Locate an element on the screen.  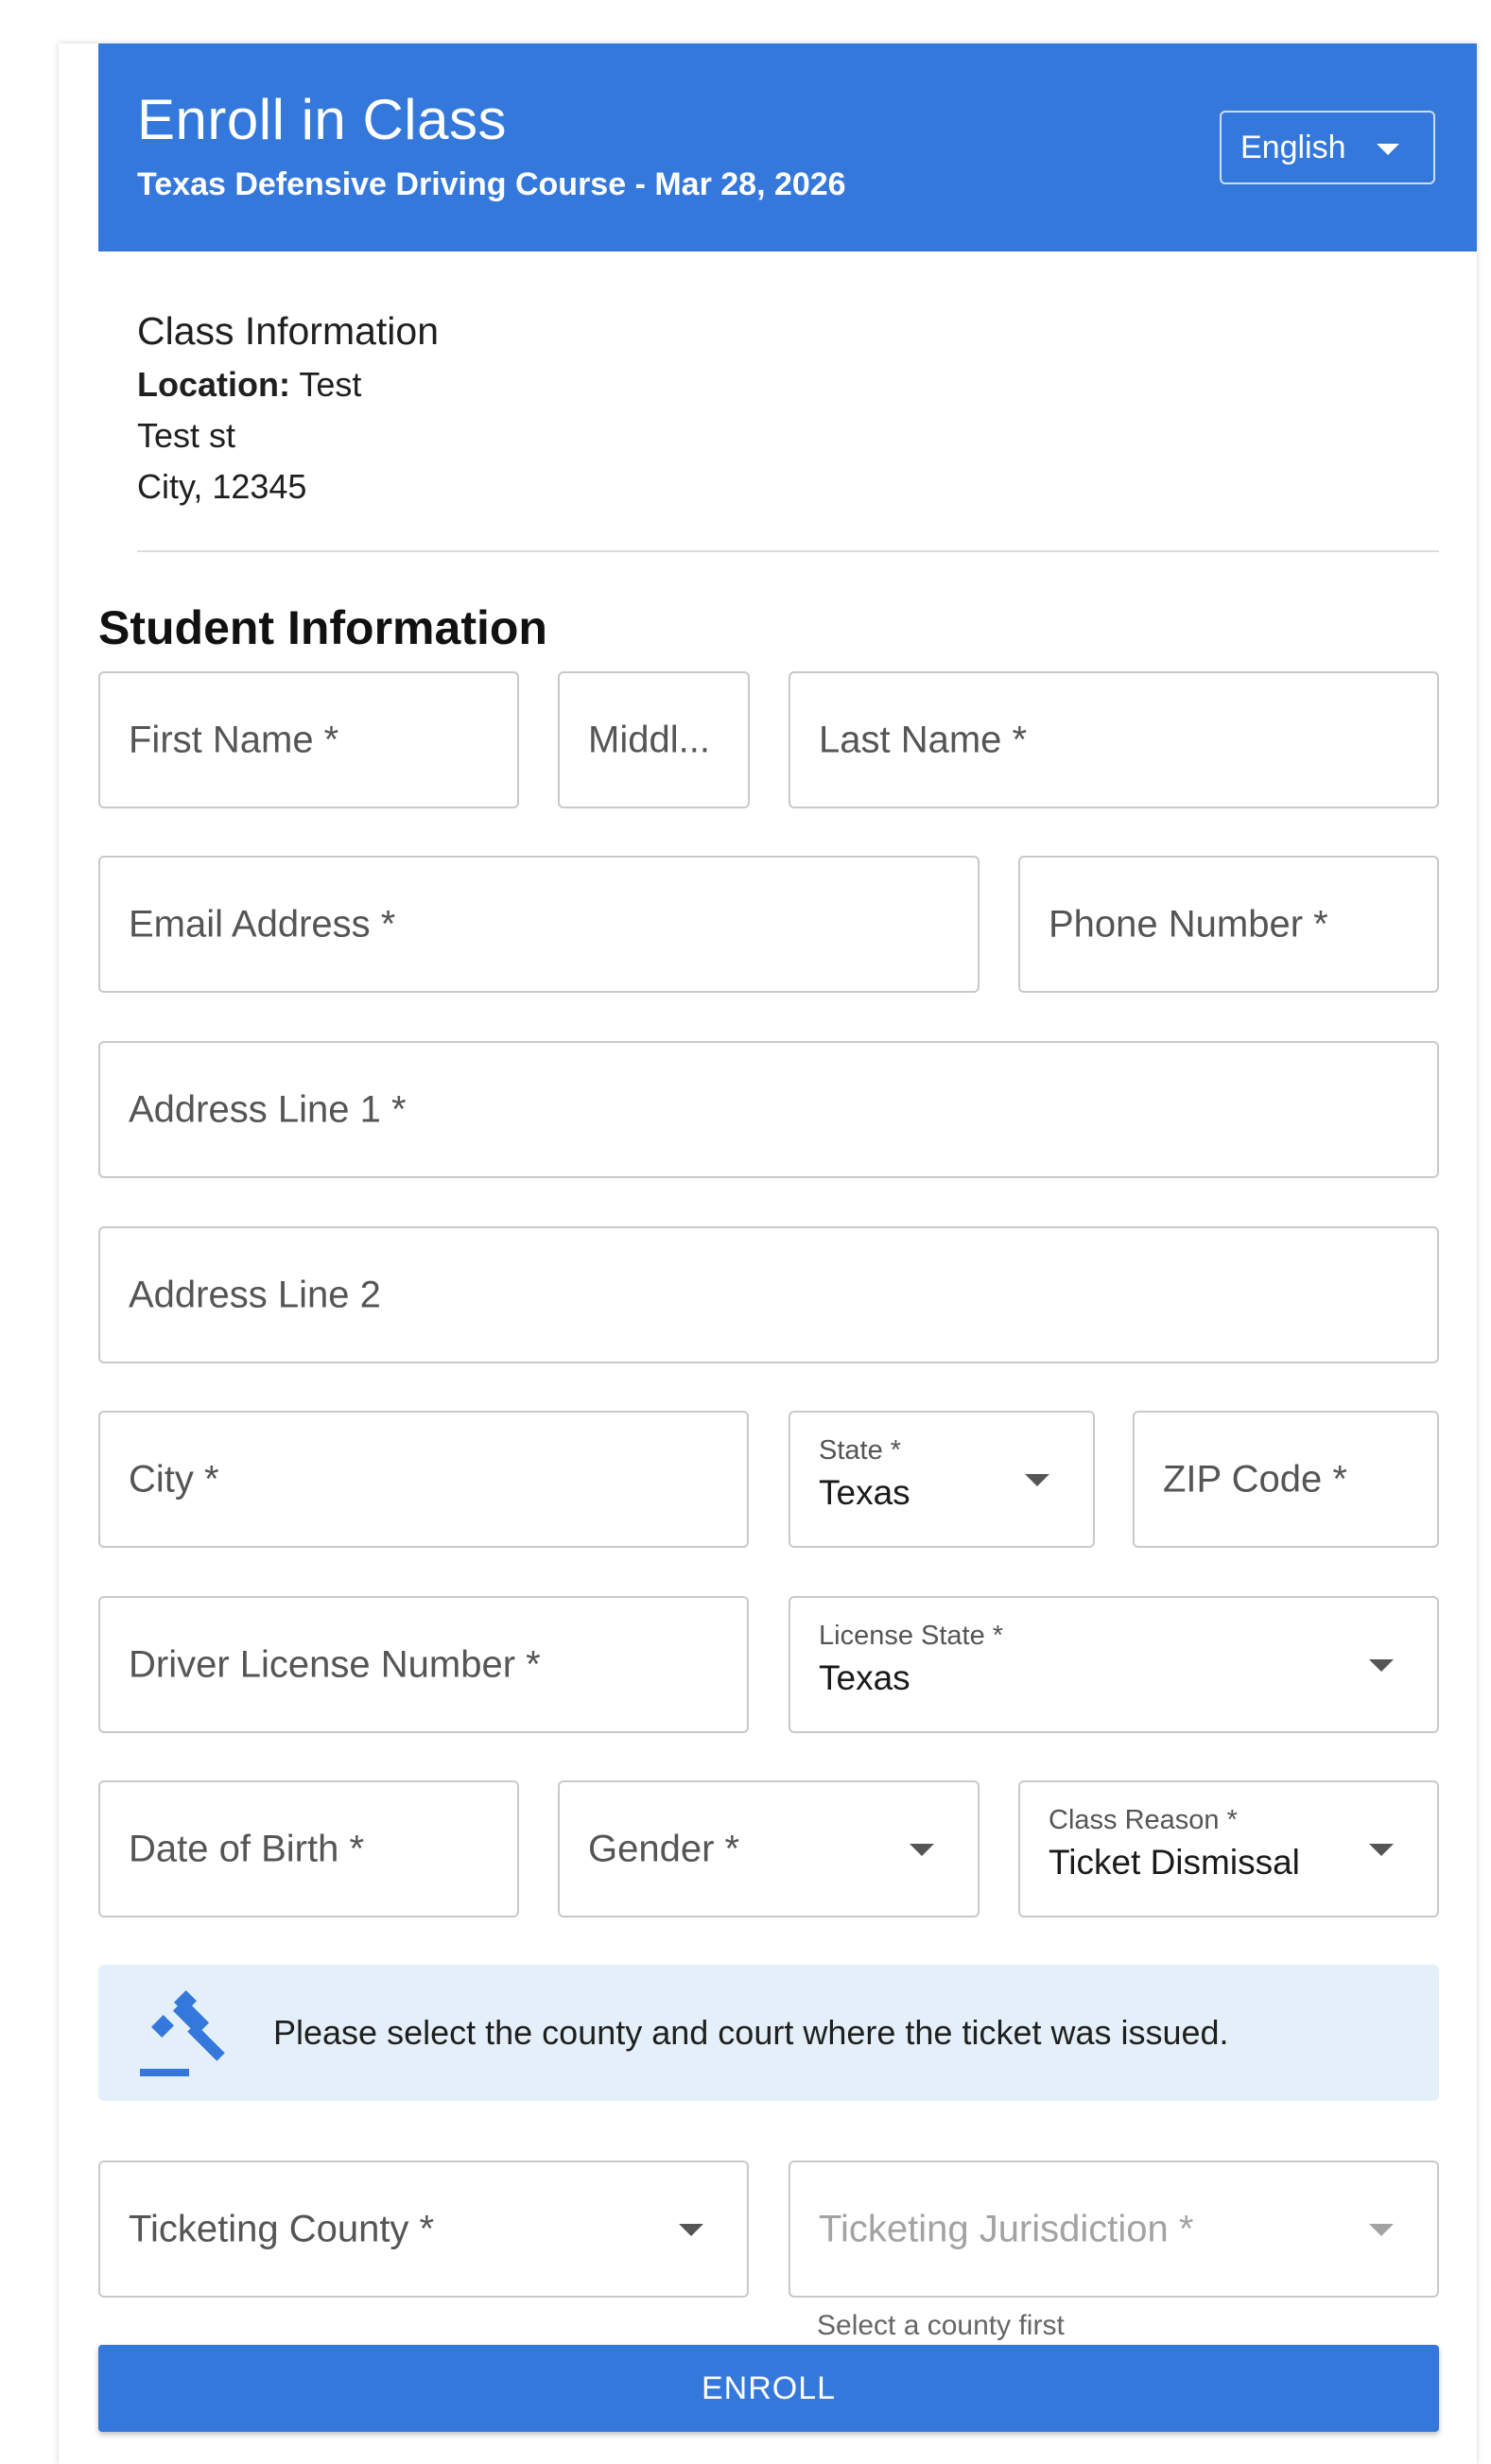
license-state-label: License State * is located at coordinates (911, 1636).